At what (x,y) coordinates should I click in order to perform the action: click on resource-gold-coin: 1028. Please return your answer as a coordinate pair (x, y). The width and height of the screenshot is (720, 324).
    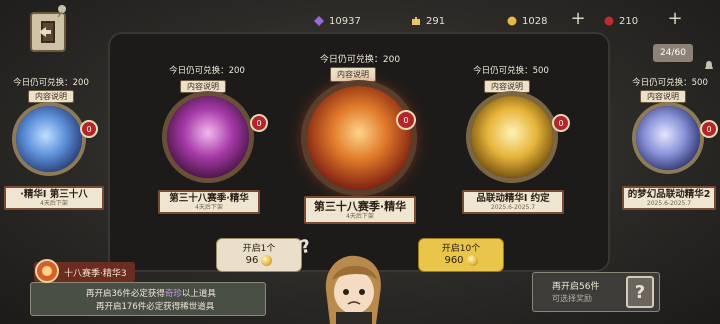
    Looking at the image, I should click on (527, 21).